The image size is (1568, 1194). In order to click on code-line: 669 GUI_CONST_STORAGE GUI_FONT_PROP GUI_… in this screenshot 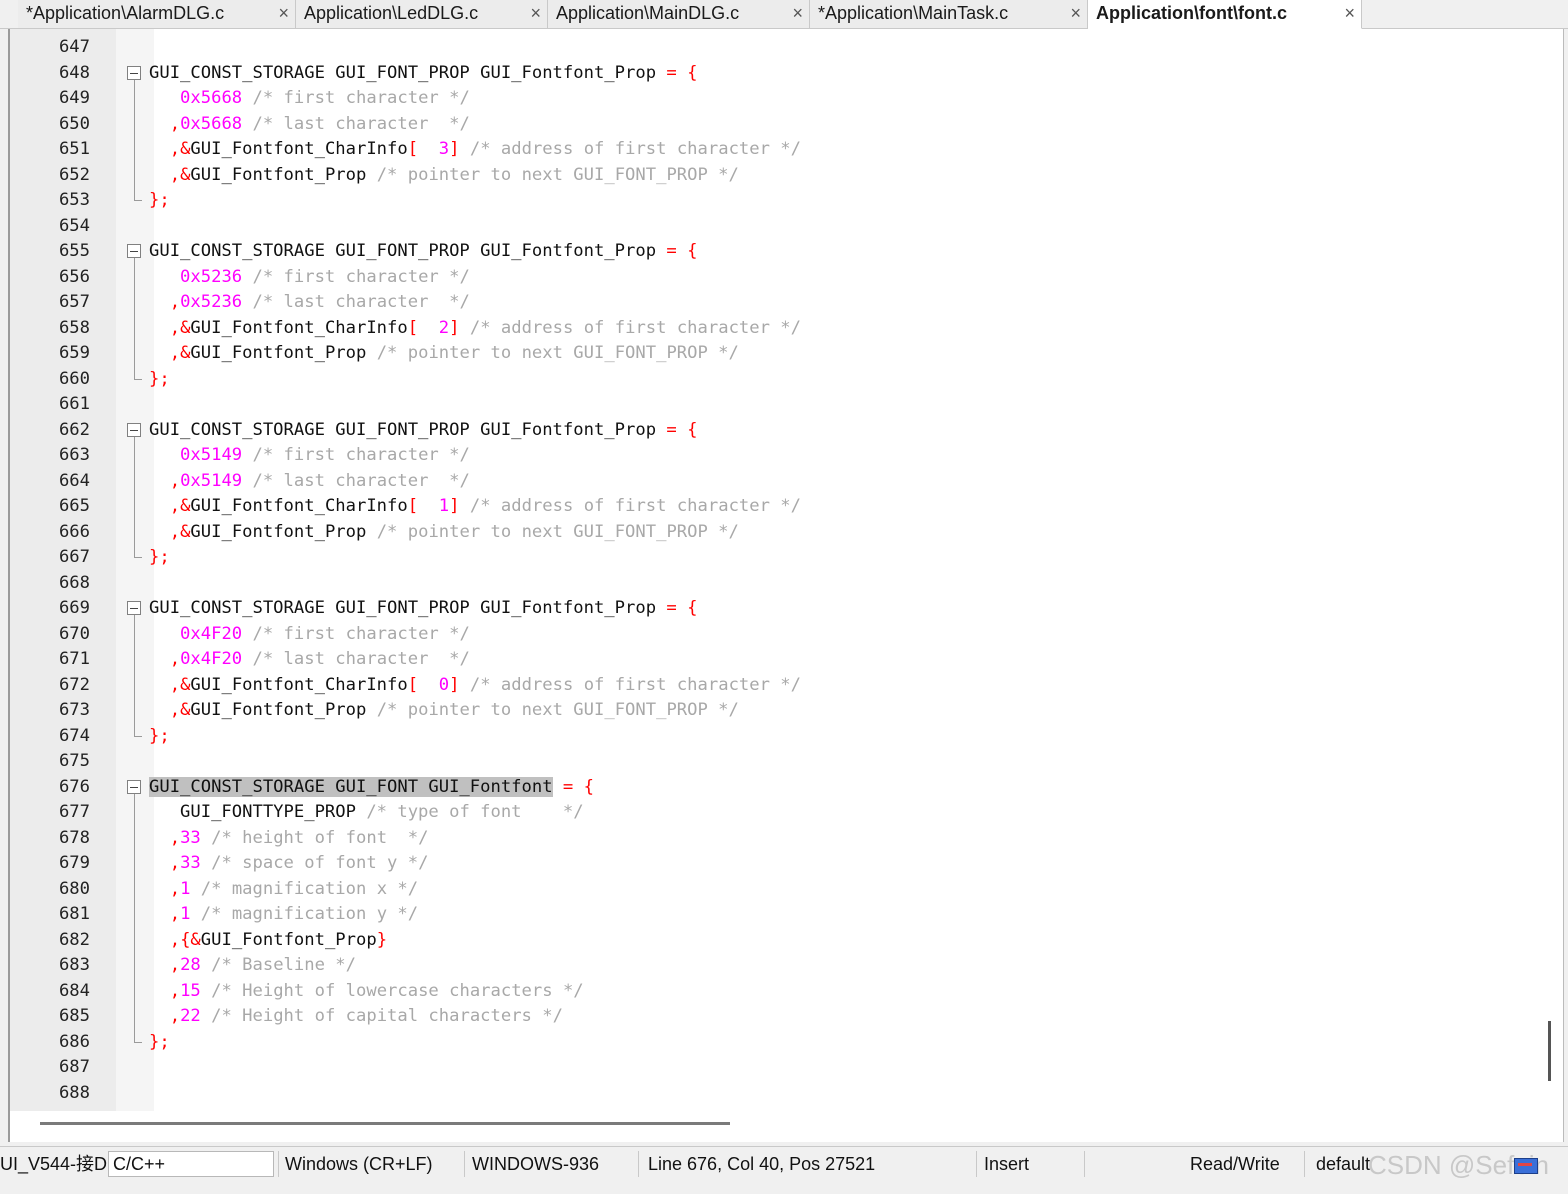, I will do `click(775, 609)`.